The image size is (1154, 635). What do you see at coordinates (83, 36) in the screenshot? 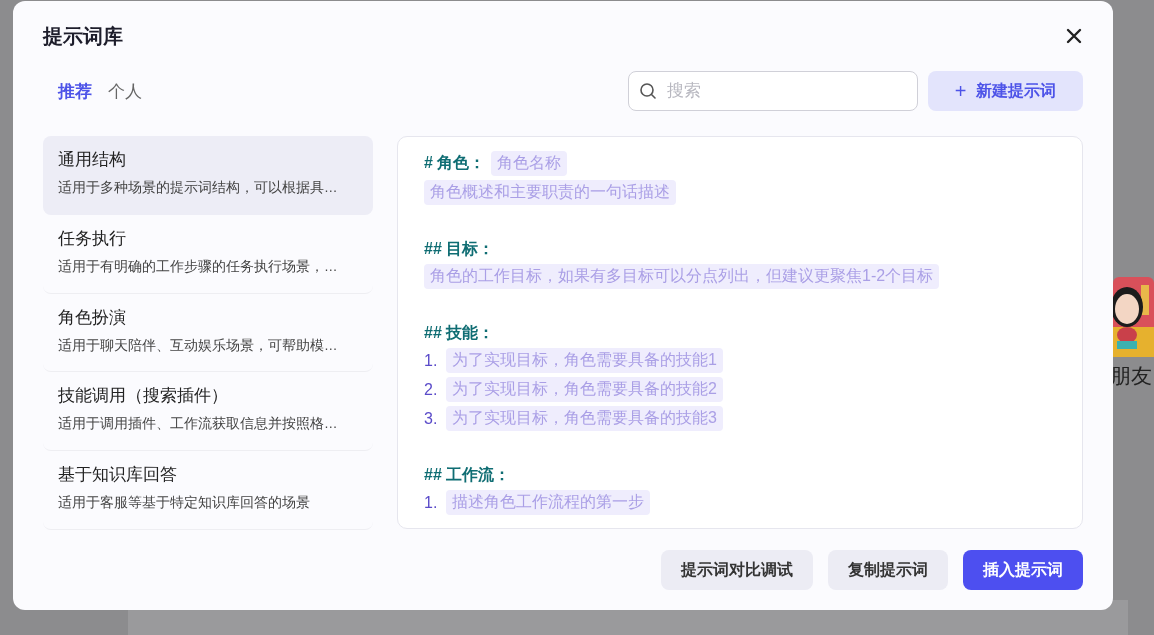
I see `dialog-title: 提示词库` at bounding box center [83, 36].